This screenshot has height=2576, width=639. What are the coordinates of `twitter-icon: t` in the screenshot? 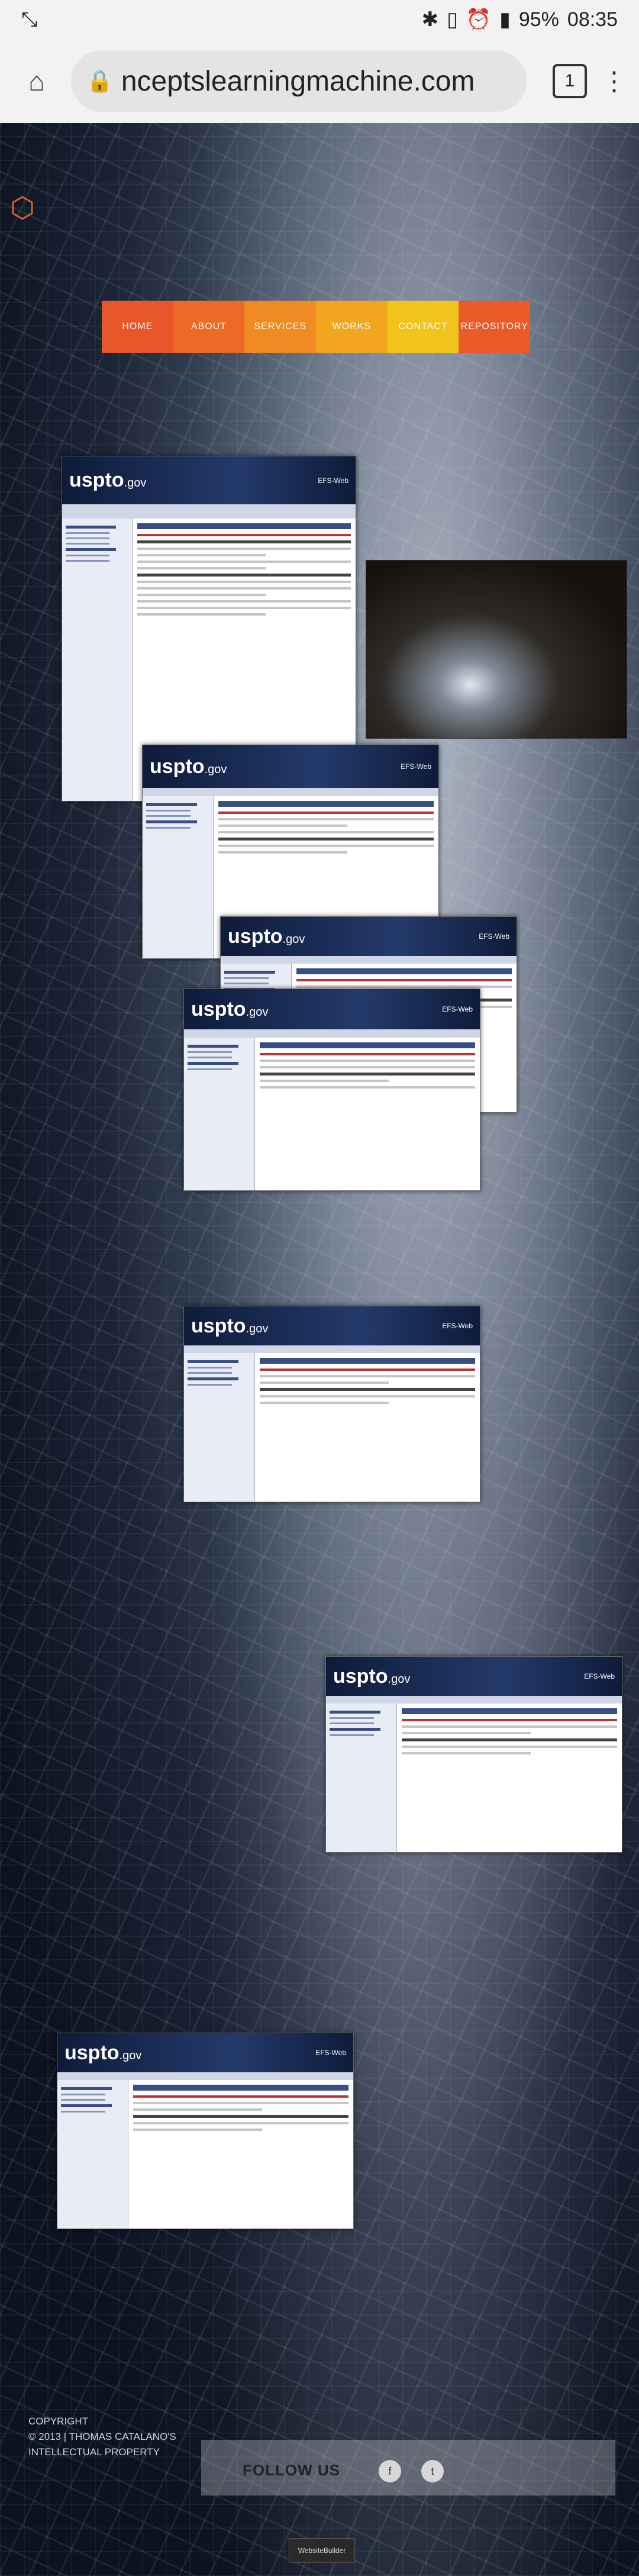 It's located at (432, 2471).